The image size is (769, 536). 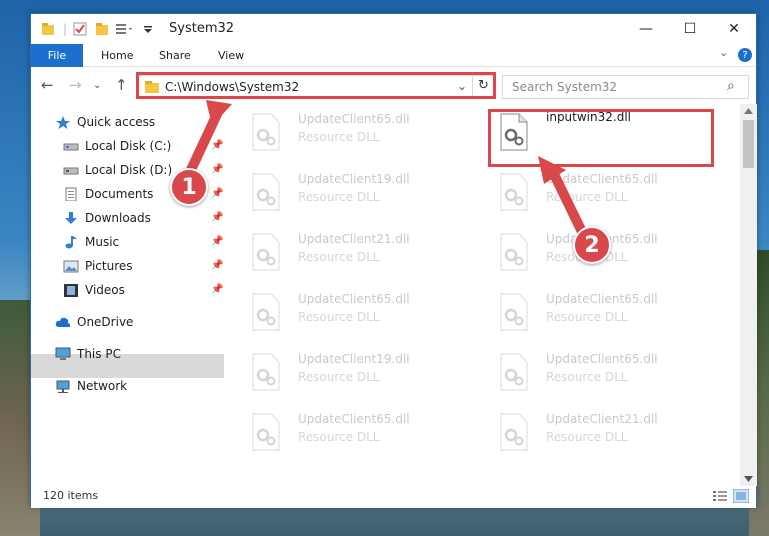 I want to click on callout-step-1: 1, so click(x=189, y=187).